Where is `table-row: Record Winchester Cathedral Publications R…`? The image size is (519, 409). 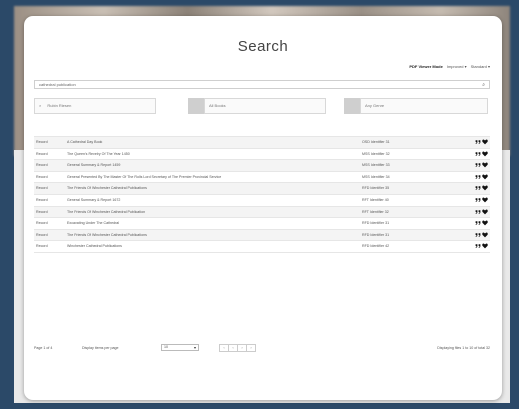
table-row: Record Winchester Cathedral Publications R… is located at coordinates (262, 246).